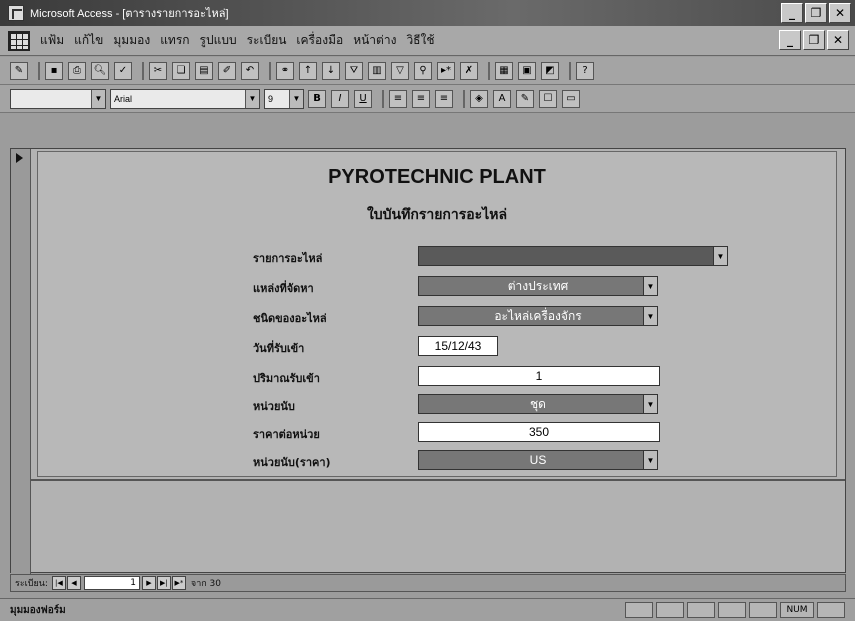  What do you see at coordinates (129, 14) in the screenshot?
I see `window-title: Microsoft Access - [ตารางรายการอะไหล่]` at bounding box center [129, 14].